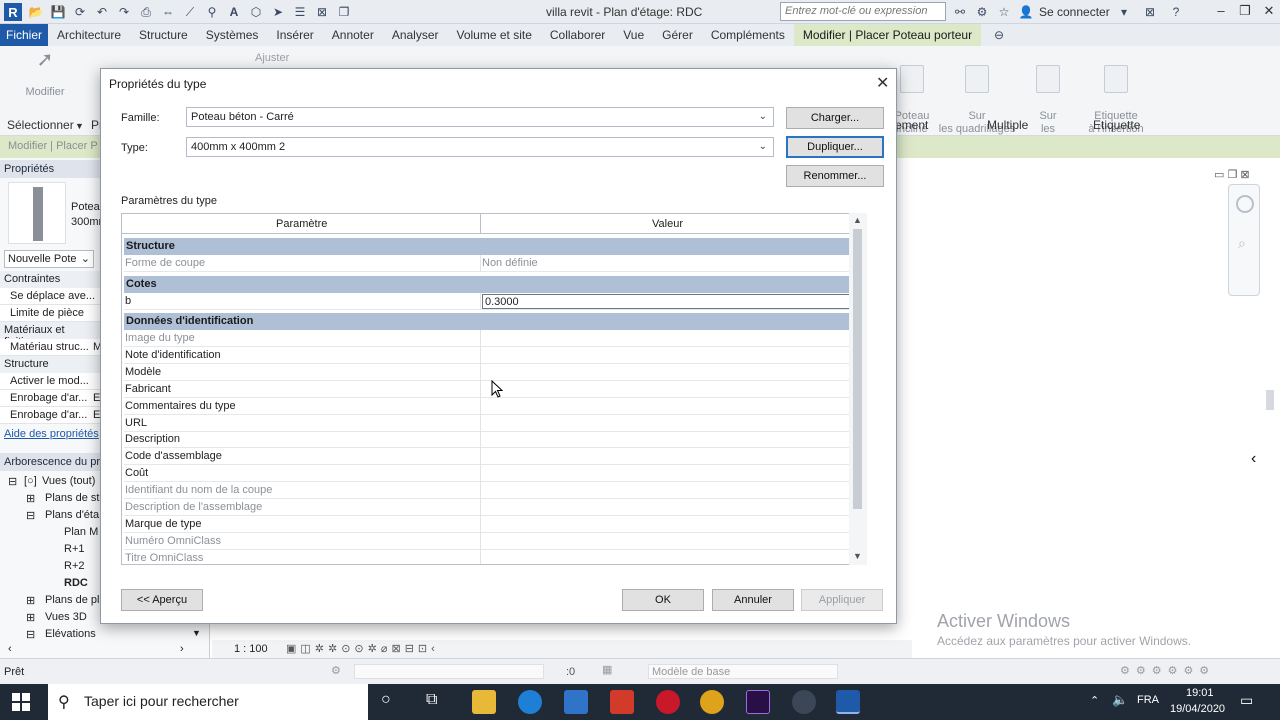  Describe the element at coordinates (256, 12) in the screenshot. I see `3d-view-icon: ⬡` at that location.